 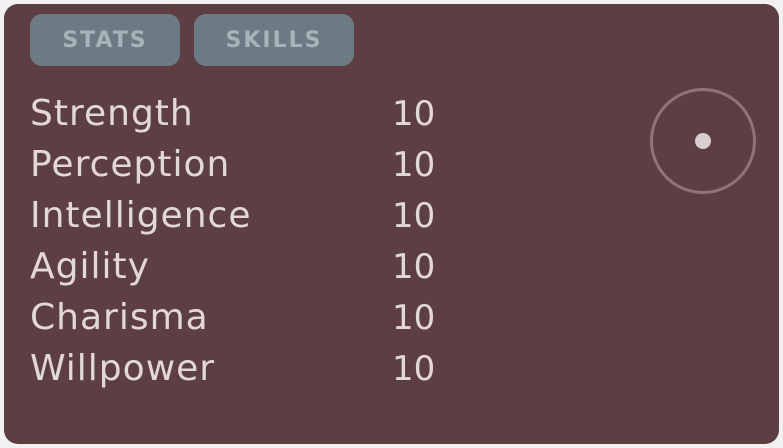 What do you see at coordinates (141, 215) in the screenshot?
I see `stat-name: Intelligence` at bounding box center [141, 215].